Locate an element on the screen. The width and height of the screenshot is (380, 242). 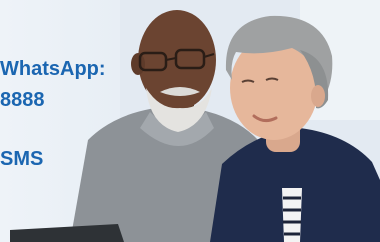
sms-label: SMS is located at coordinates (22, 159).